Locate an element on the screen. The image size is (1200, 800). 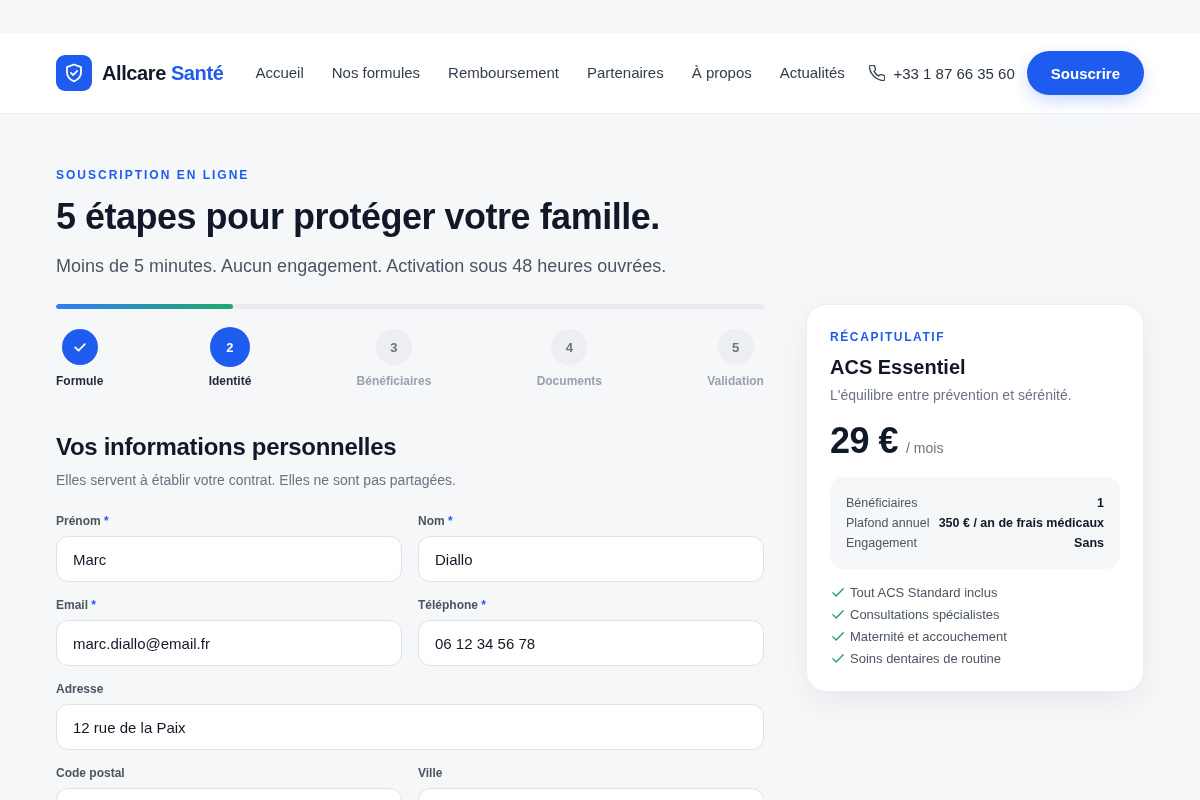
nav-link: Actualités is located at coordinates (812, 73).